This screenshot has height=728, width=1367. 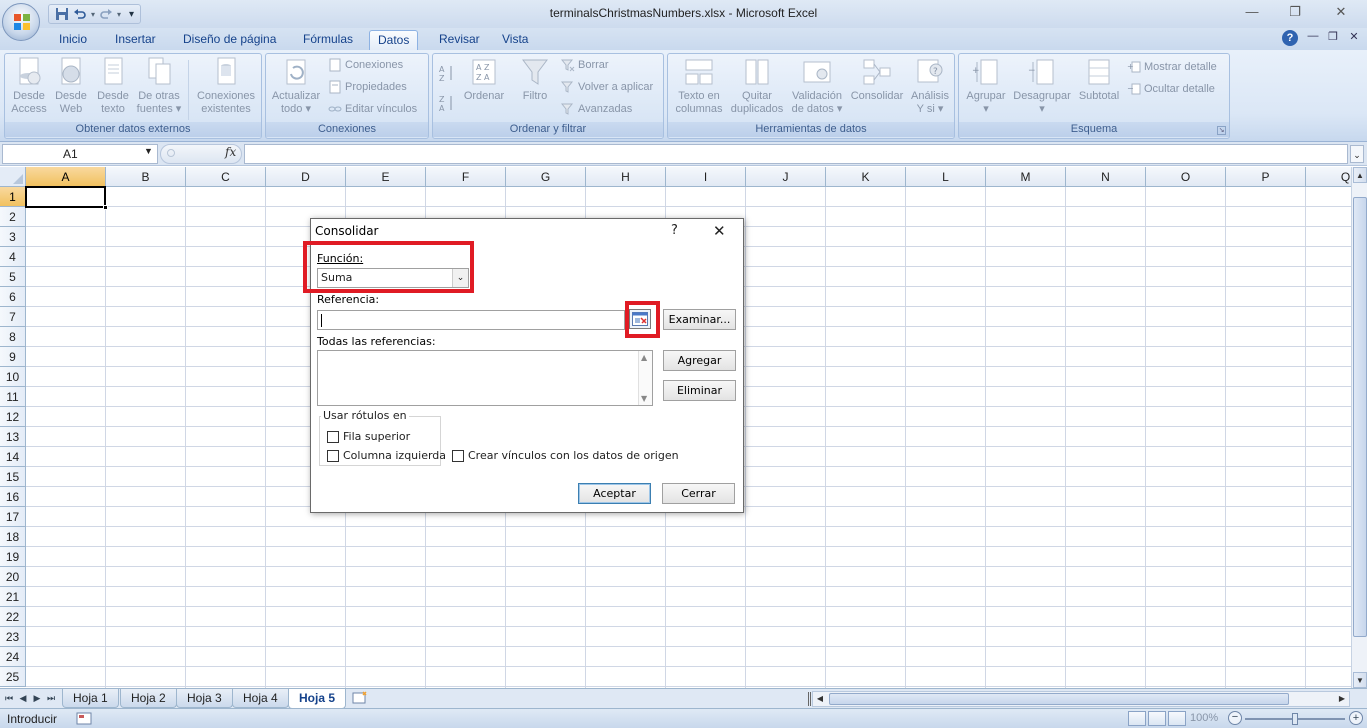 What do you see at coordinates (368, 436) in the screenshot?
I see `fila-superior-checkbox: Fila superior` at bounding box center [368, 436].